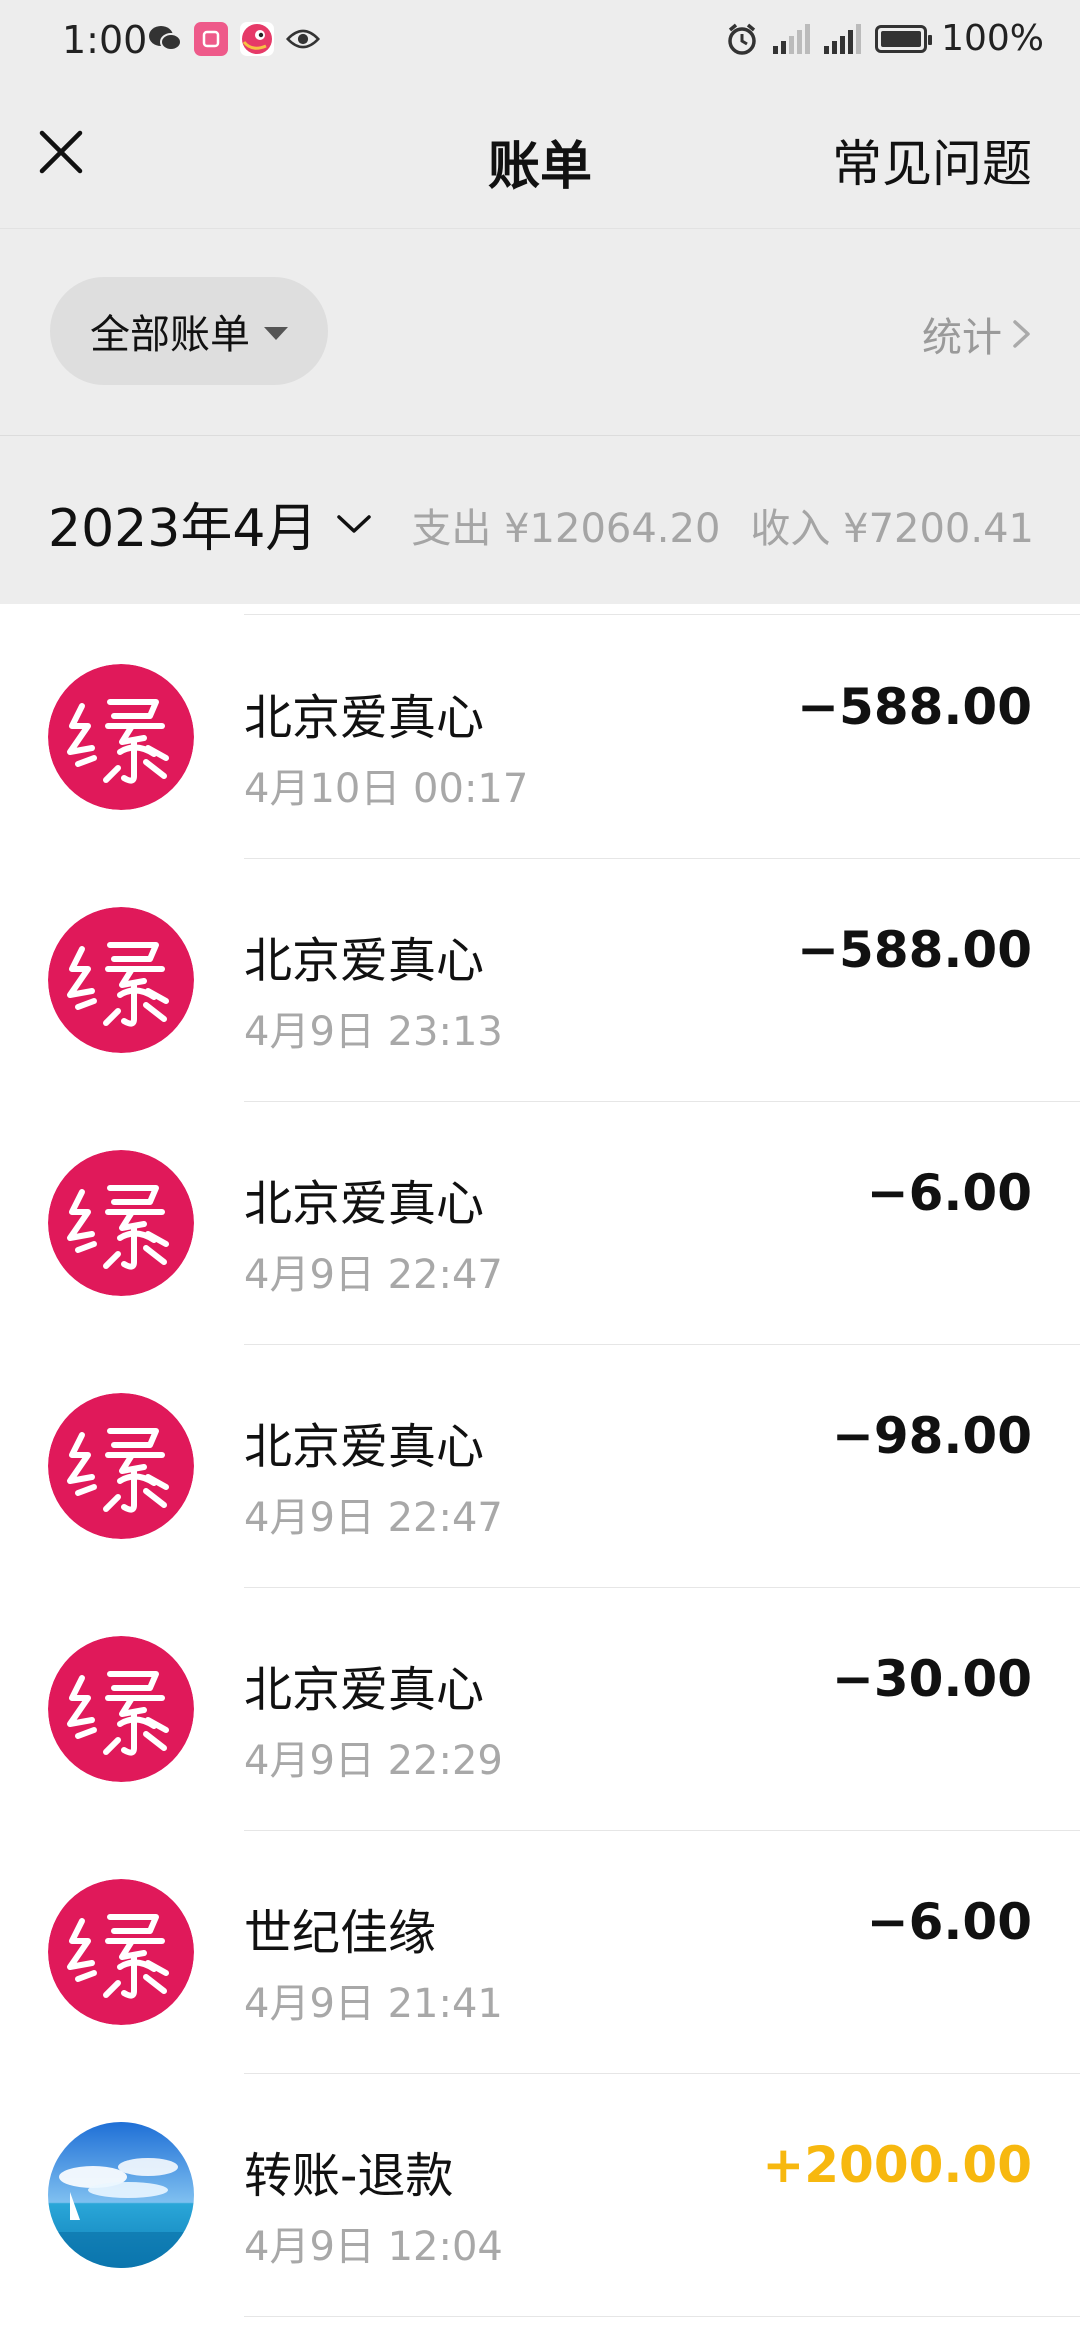  What do you see at coordinates (892, 529) in the screenshot?
I see `income-total: 收入 ¥7200.41` at bounding box center [892, 529].